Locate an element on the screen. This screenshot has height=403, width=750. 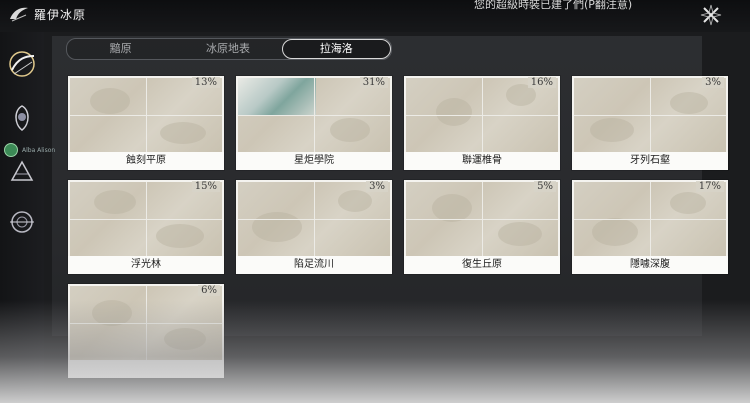
area-card: 16% 聯運椎骨 is located at coordinates (482, 123).